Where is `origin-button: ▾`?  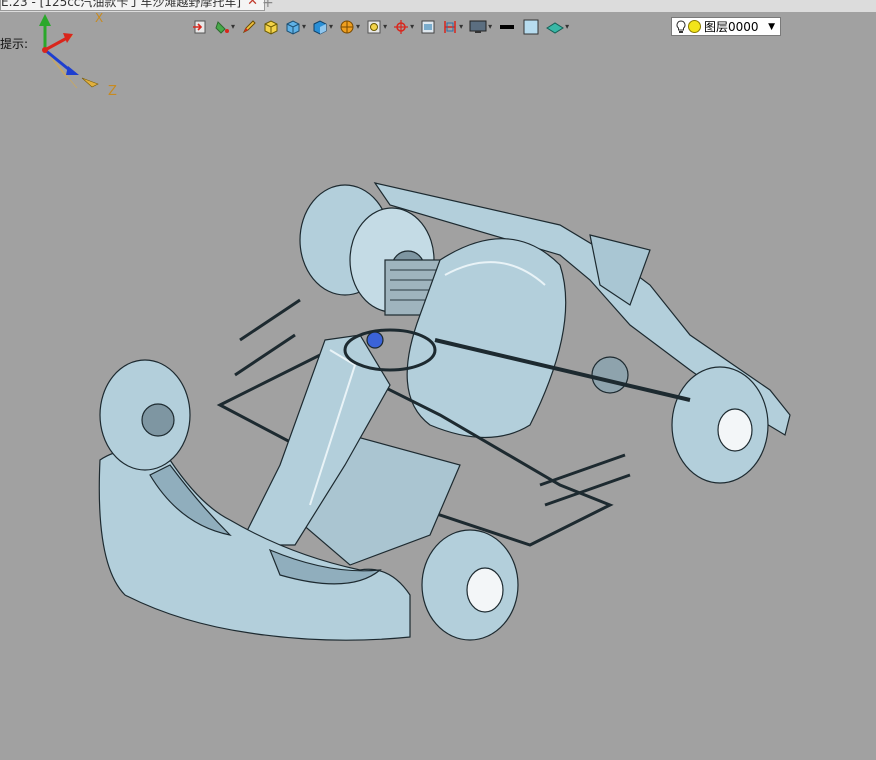 origin-button: ▾ is located at coordinates (403, 27).